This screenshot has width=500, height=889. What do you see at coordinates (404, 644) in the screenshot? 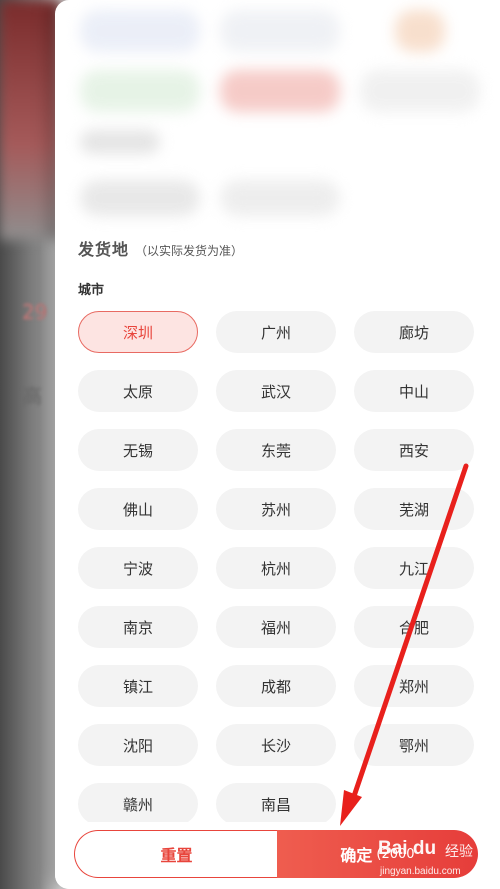
I see `annotation-arrow` at bounding box center [404, 644].